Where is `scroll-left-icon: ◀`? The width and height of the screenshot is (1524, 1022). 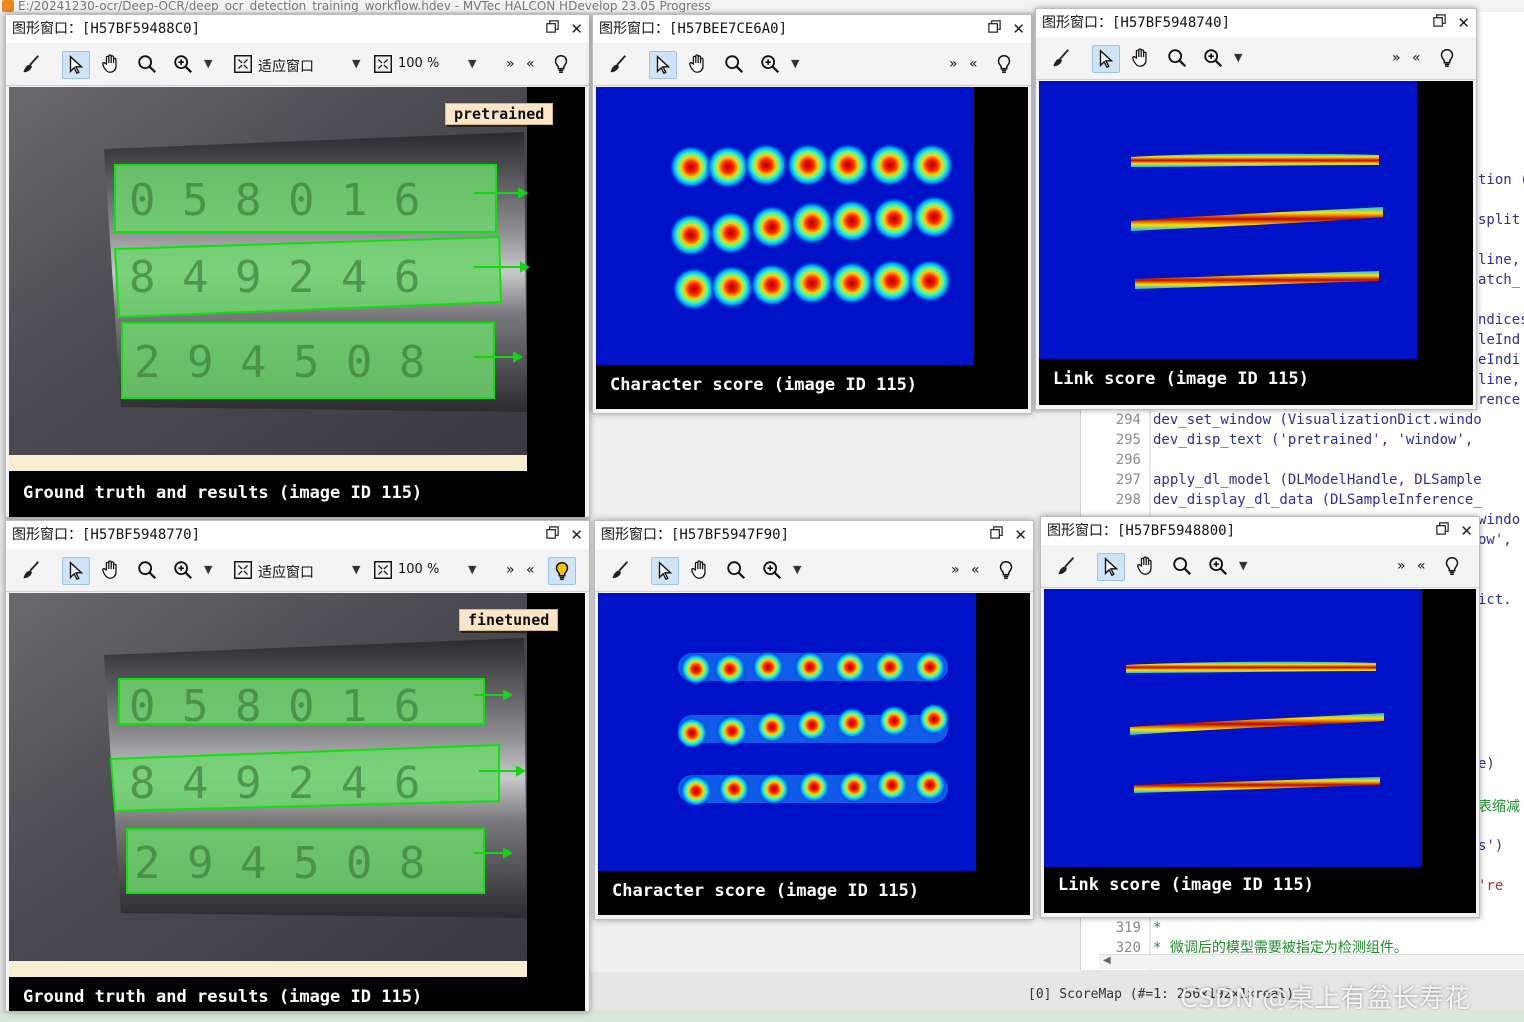 scroll-left-icon: ◀ is located at coordinates (1107, 960).